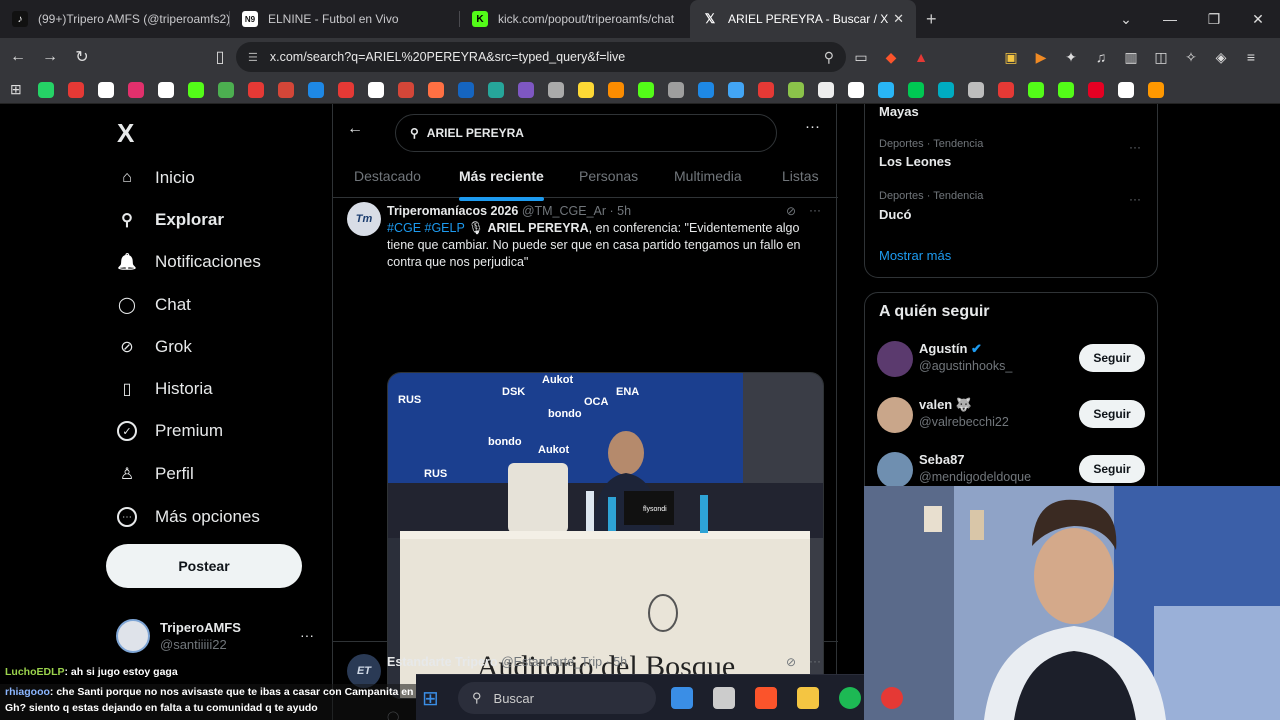 The width and height of the screenshot is (1280, 720). What do you see at coordinates (1161, 57) in the screenshot?
I see `wallet2-icon: ◫` at bounding box center [1161, 57].